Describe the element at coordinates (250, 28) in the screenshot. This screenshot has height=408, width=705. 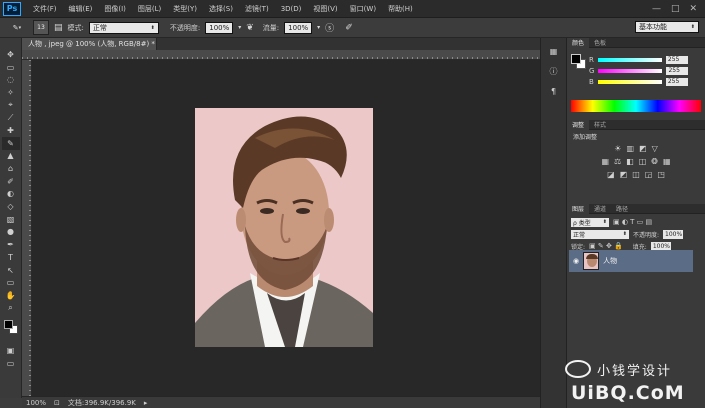
I see `pressure-opacity-icon: ❦` at that location.